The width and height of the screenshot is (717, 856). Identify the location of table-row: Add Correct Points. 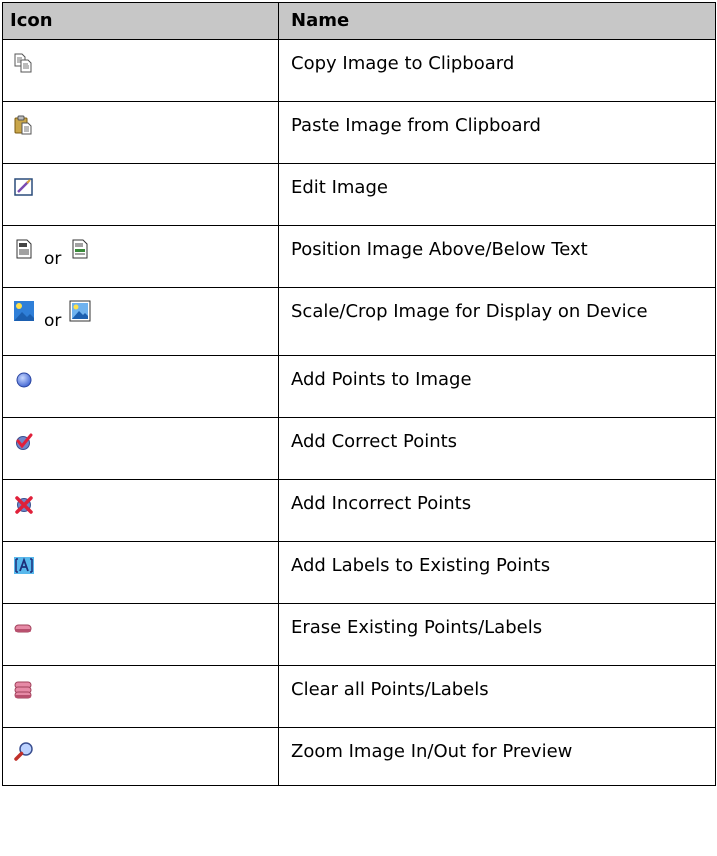
(359, 448).